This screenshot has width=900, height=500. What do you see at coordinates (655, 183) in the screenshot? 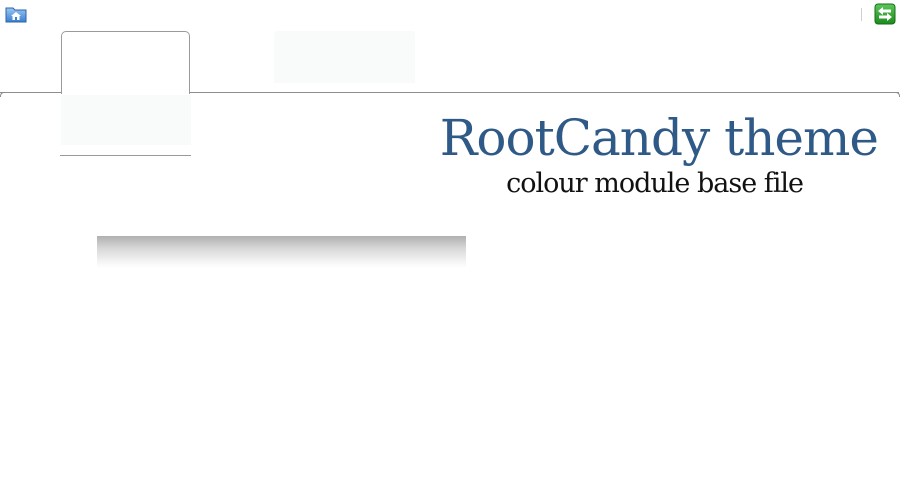
I see `page-subtitle: colour module base file` at bounding box center [655, 183].